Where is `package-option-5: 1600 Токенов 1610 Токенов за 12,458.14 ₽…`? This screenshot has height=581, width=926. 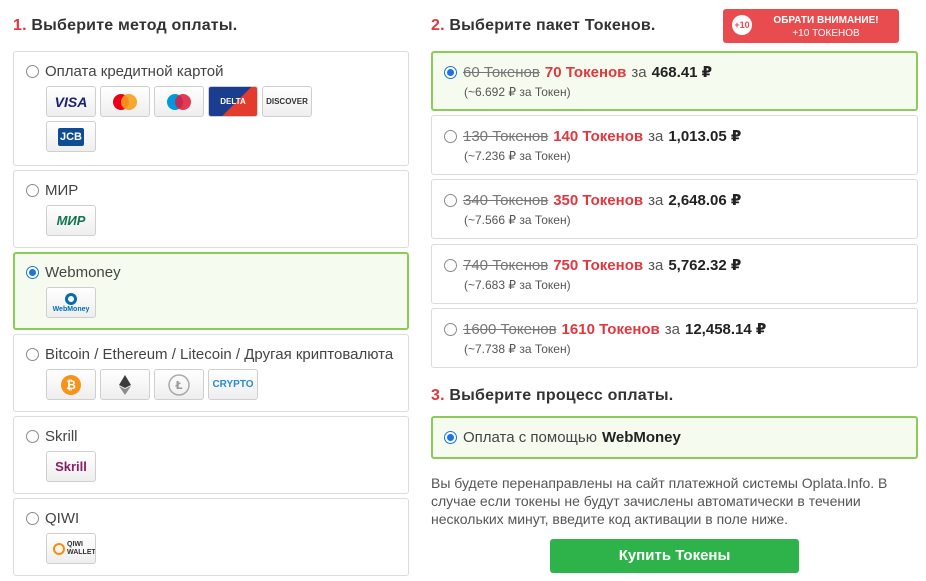 package-option-5: 1600 Токенов 1610 Токенов за 12,458.14 ₽… is located at coordinates (674, 338).